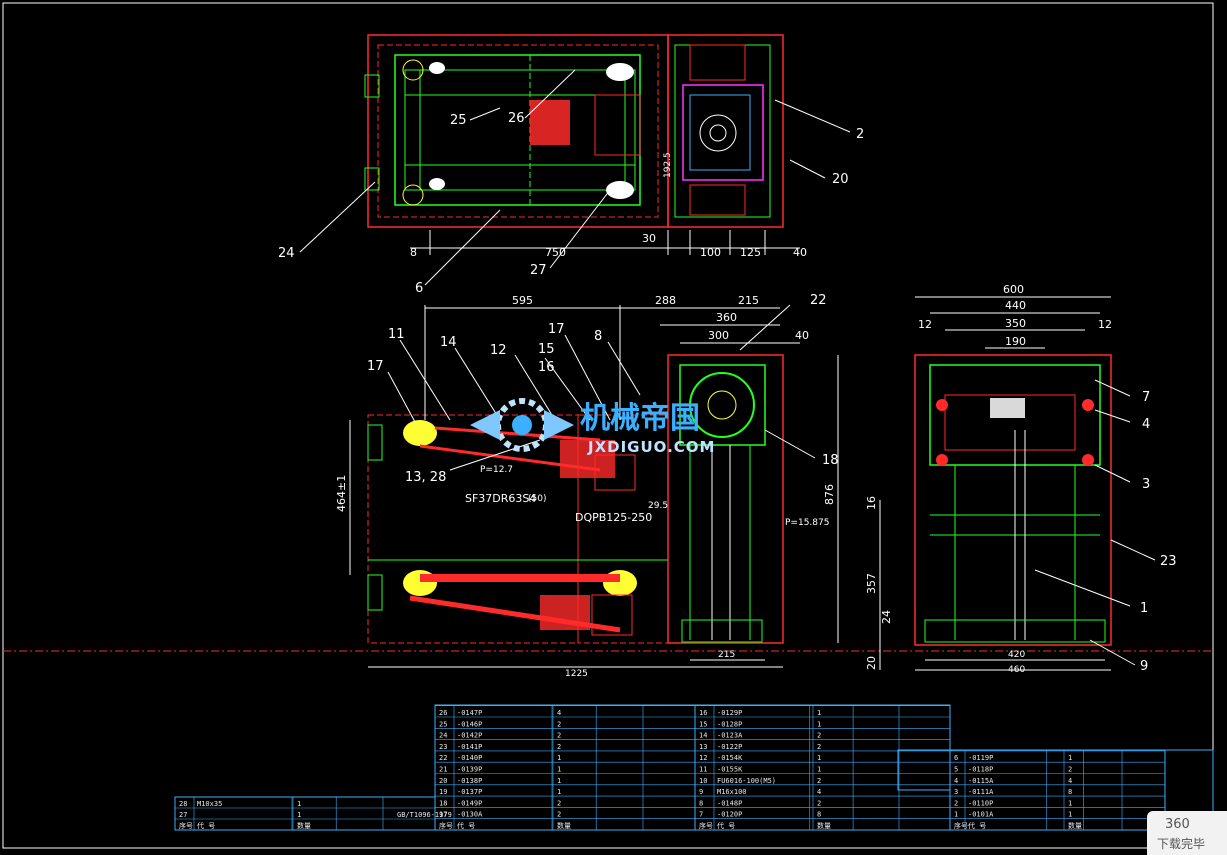 The width and height of the screenshot is (1227, 855). What do you see at coordinates (1015, 305) in the screenshot?
I see `dim-440: 440` at bounding box center [1015, 305].